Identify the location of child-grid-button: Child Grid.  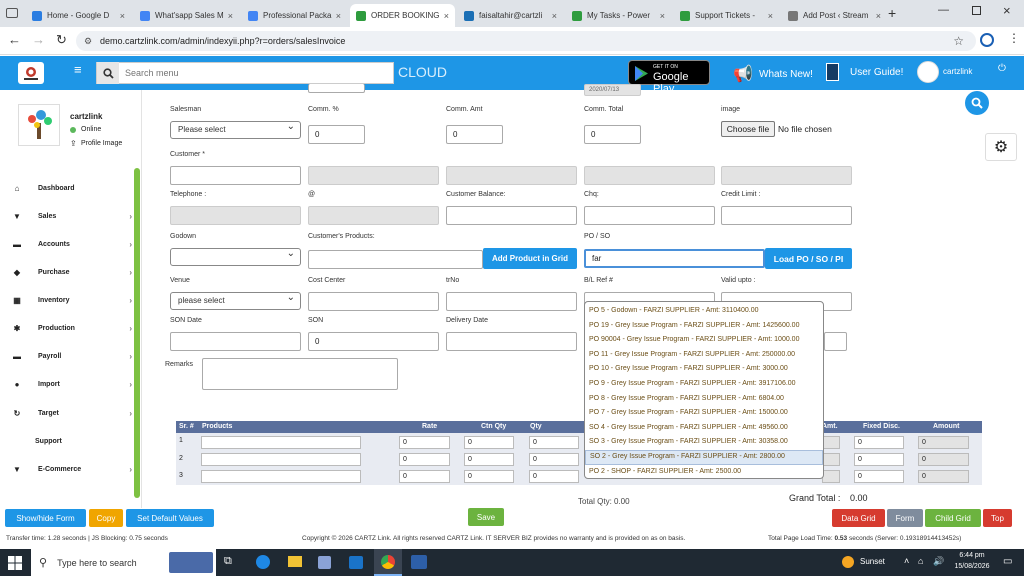
(953, 518).